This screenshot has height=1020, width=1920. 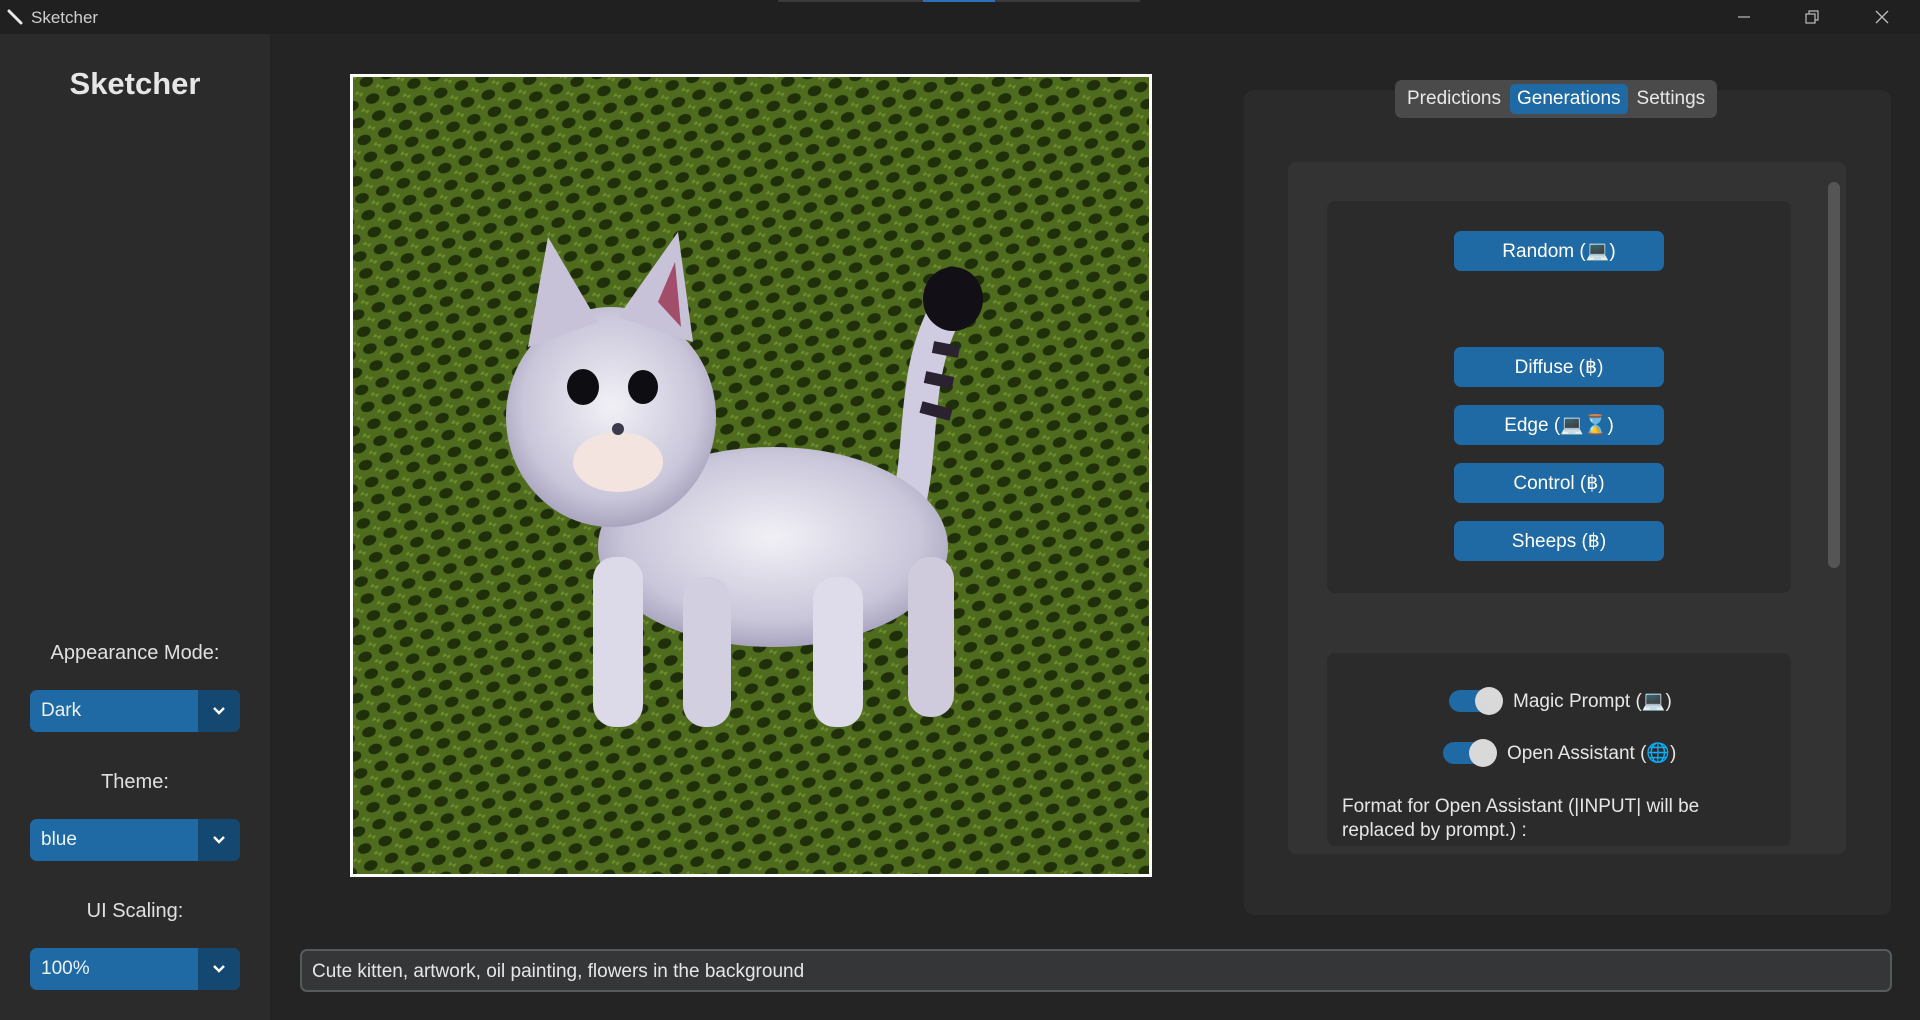 What do you see at coordinates (135, 711) in the screenshot?
I see `appearance-mode-dropdown: Dark` at bounding box center [135, 711].